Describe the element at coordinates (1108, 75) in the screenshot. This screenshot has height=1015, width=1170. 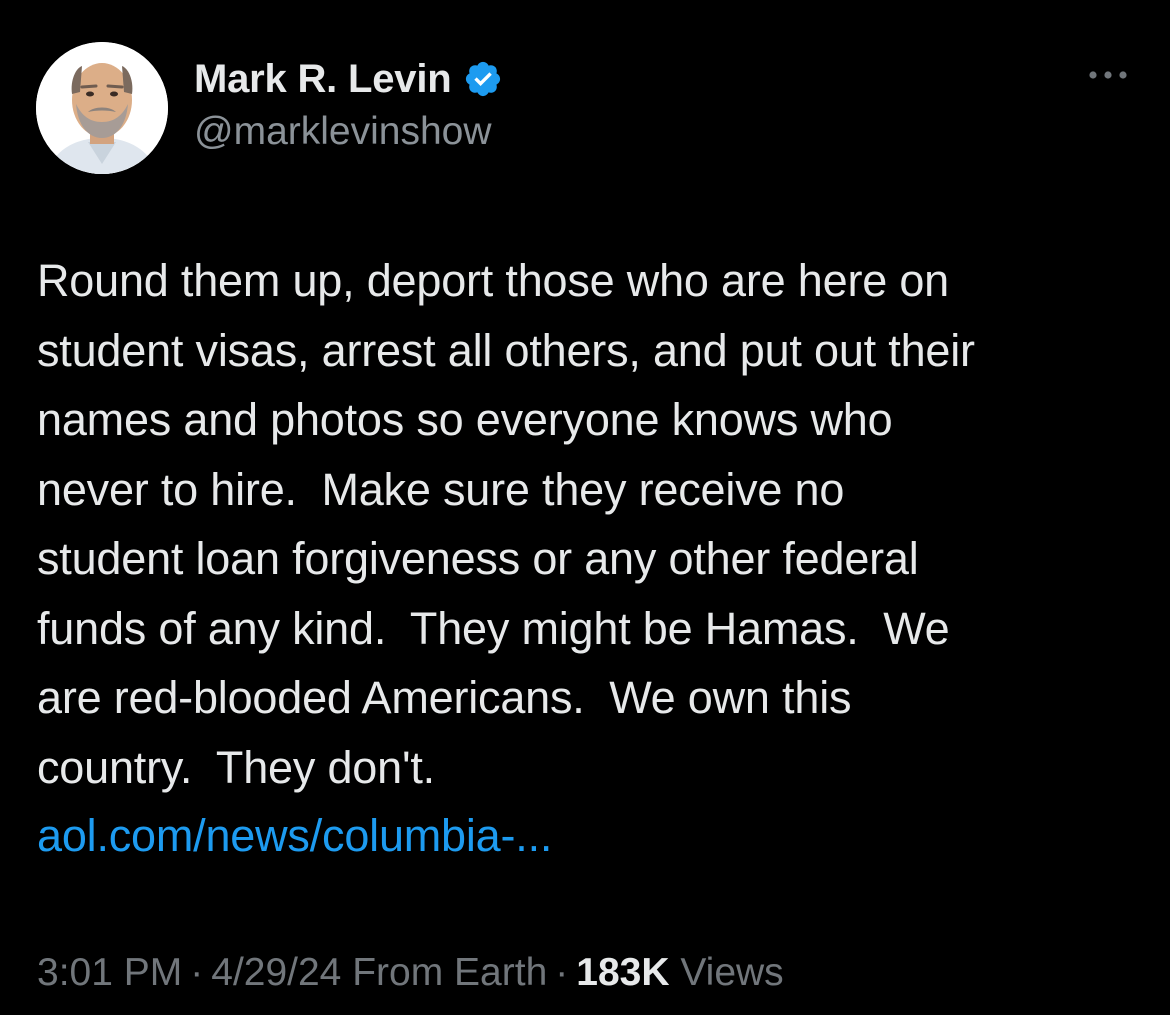
I see `more-options-icon` at that location.